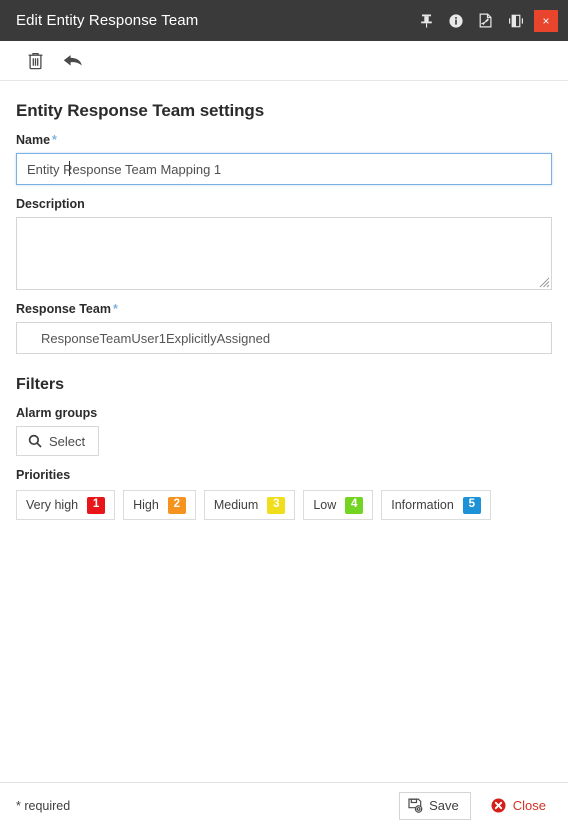  What do you see at coordinates (529, 805) in the screenshot?
I see `close-label: Close` at bounding box center [529, 805].